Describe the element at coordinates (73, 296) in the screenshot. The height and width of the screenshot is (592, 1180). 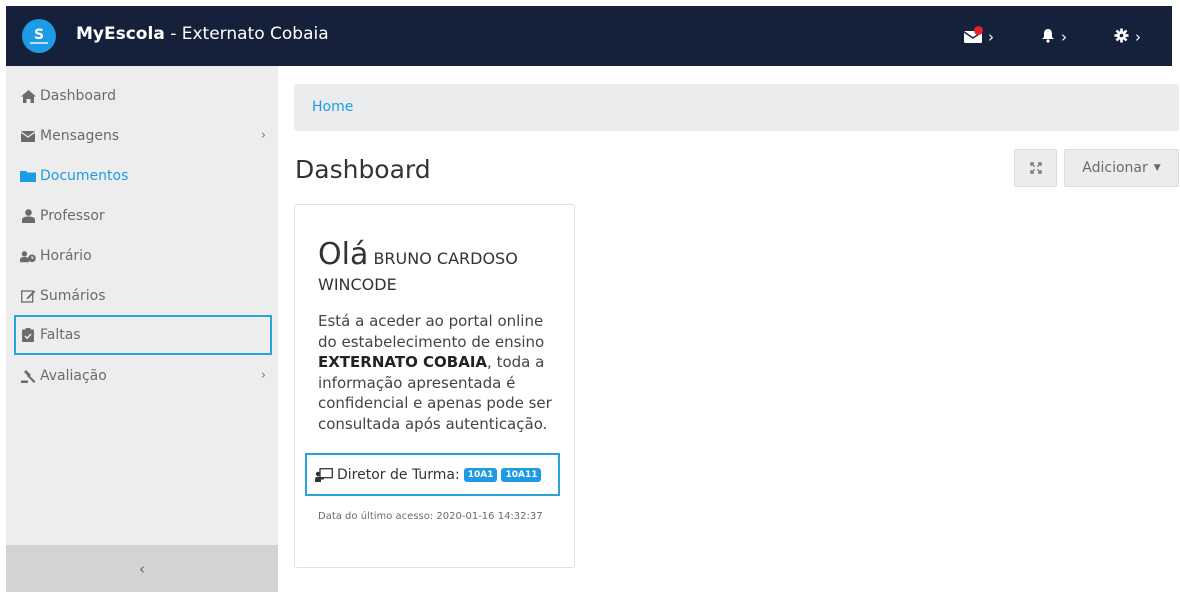
I see `sidebar-item-label: Sumários` at that location.